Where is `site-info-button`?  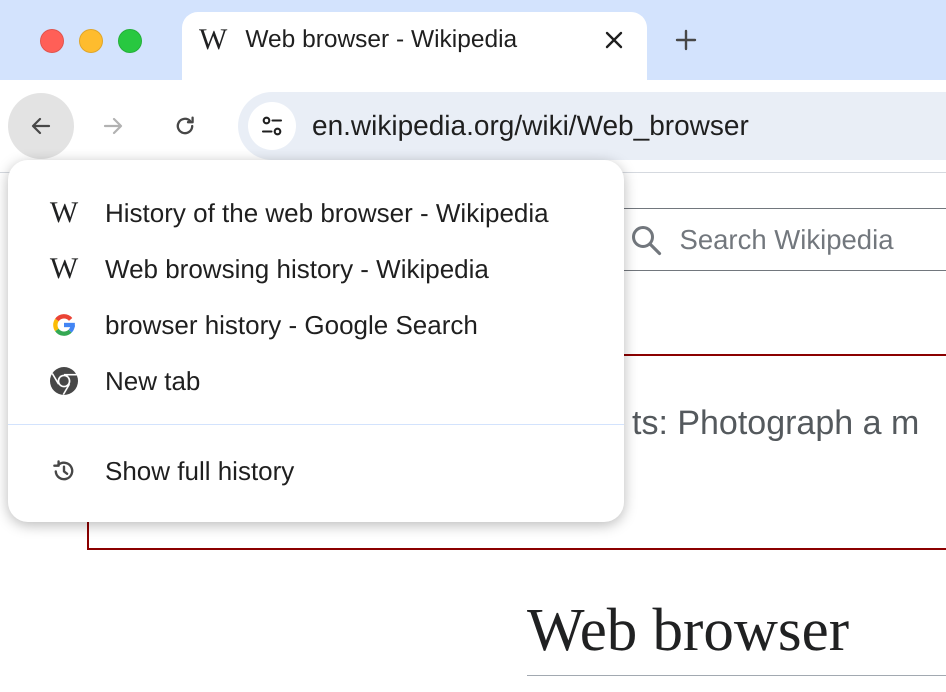 site-info-button is located at coordinates (272, 126).